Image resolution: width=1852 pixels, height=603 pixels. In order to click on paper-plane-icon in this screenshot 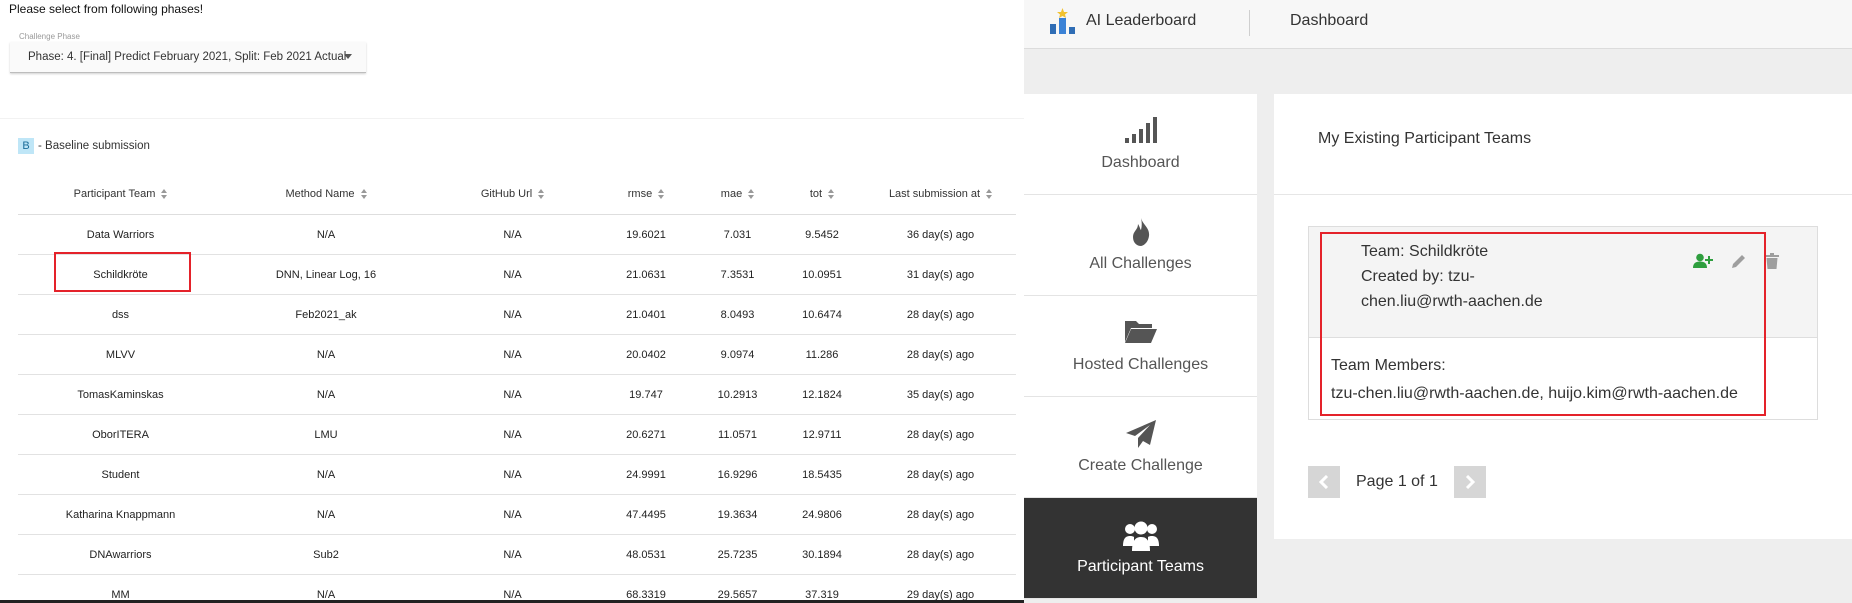, I will do `click(1140, 434)`.